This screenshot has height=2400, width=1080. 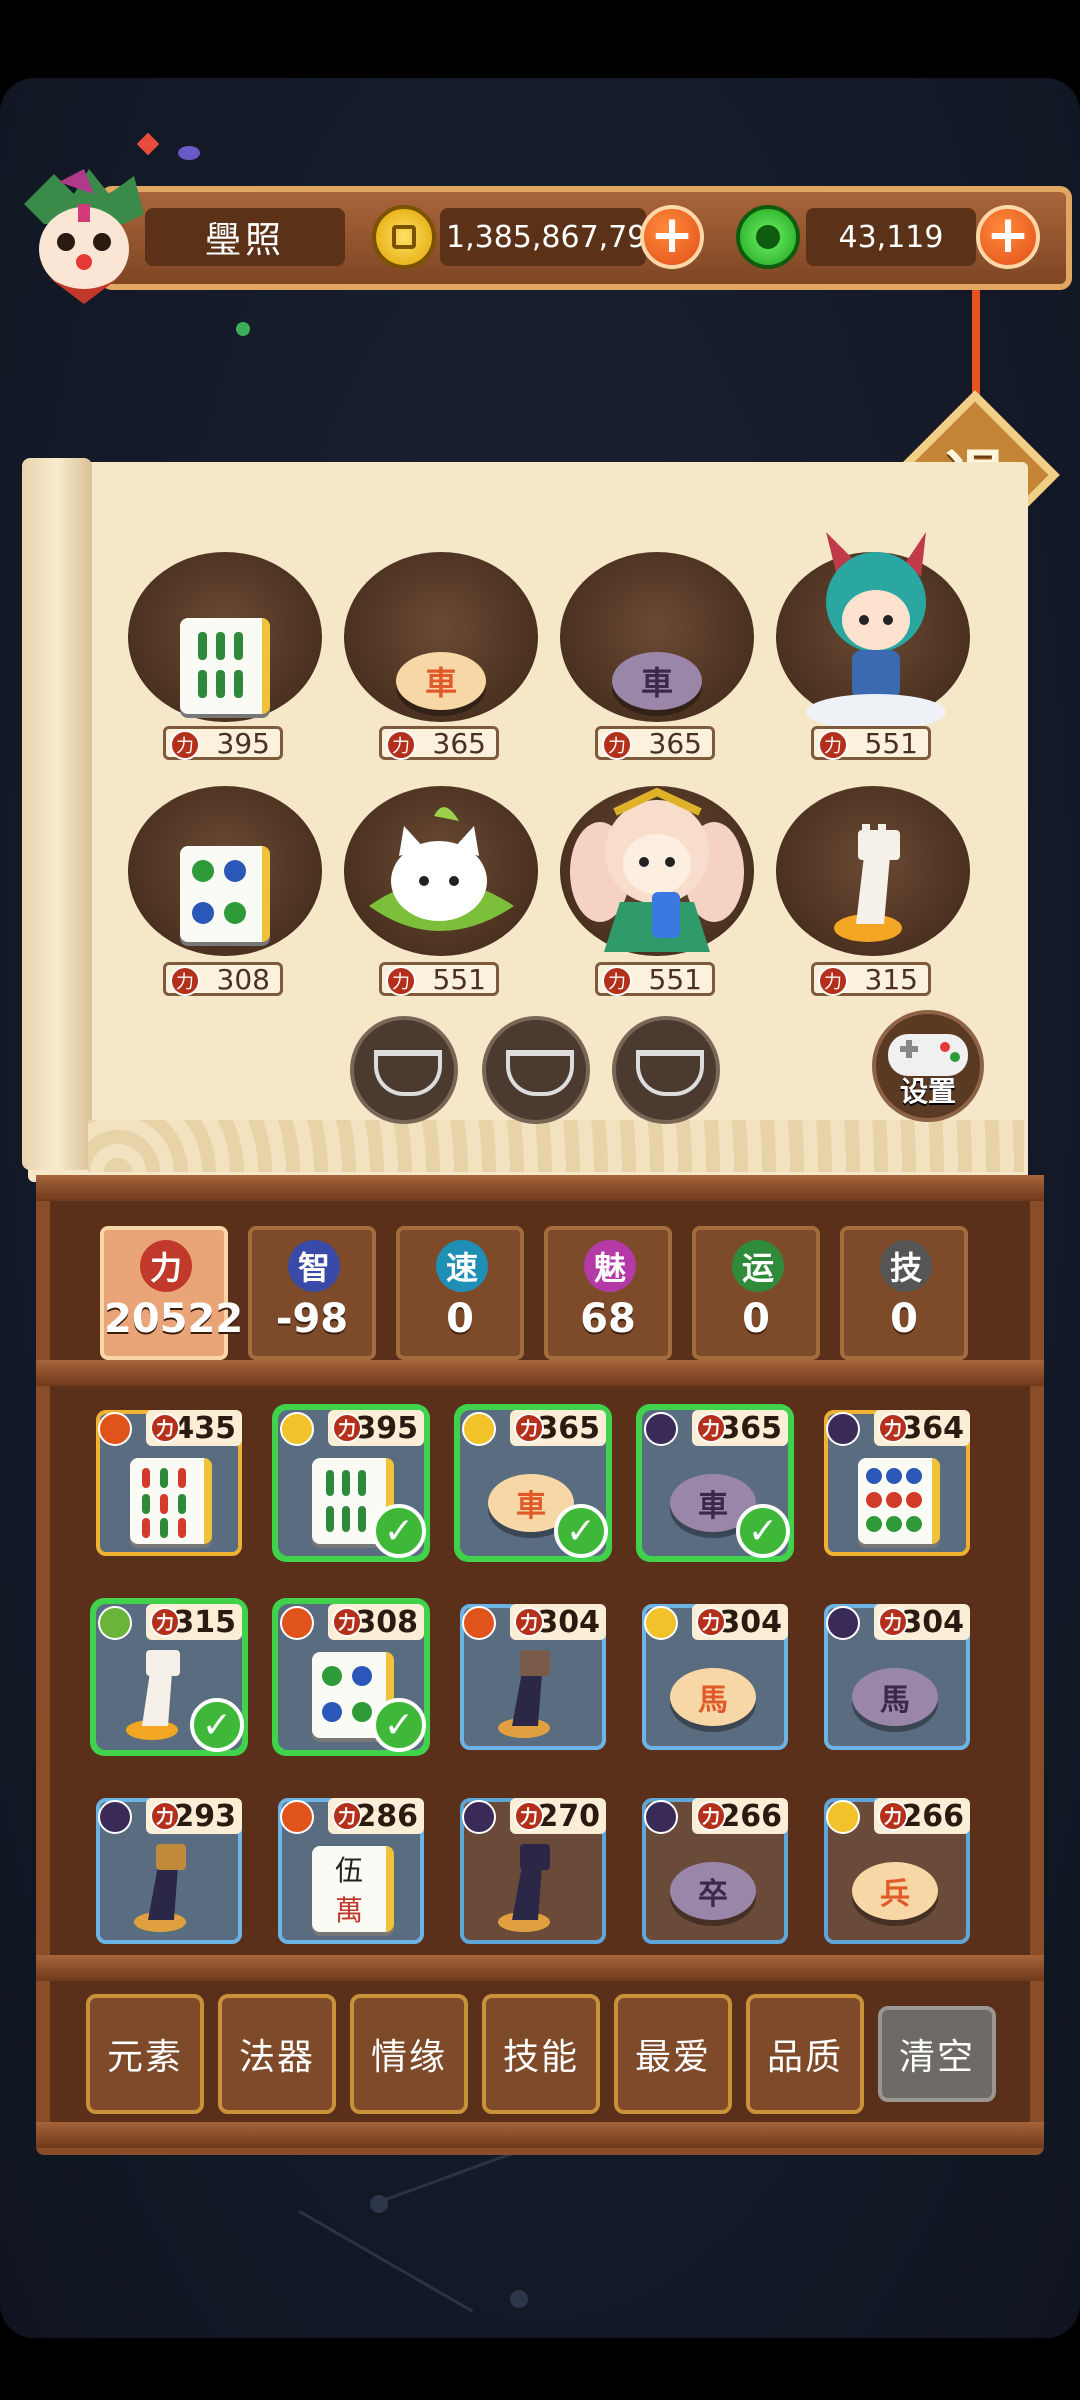 What do you see at coordinates (895, 1697) in the screenshot?
I see `chess-ma-purple-piece: 馬` at bounding box center [895, 1697].